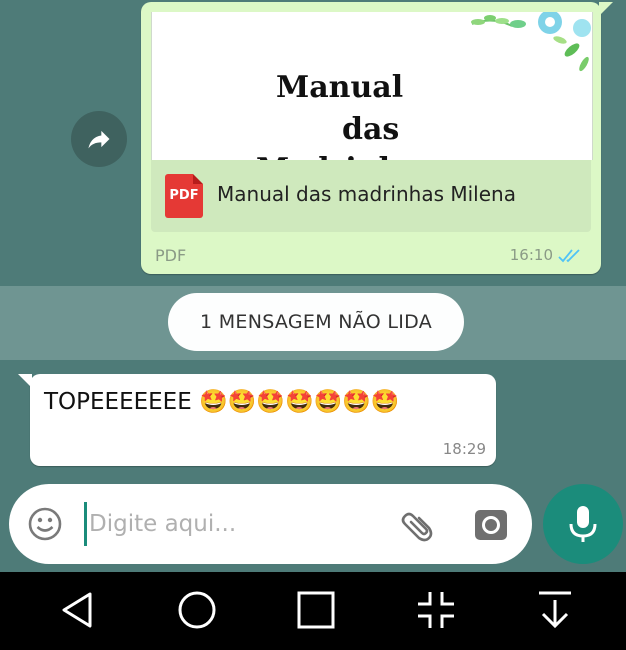 The width and height of the screenshot is (626, 650). I want to click on forward-button, so click(99, 139).